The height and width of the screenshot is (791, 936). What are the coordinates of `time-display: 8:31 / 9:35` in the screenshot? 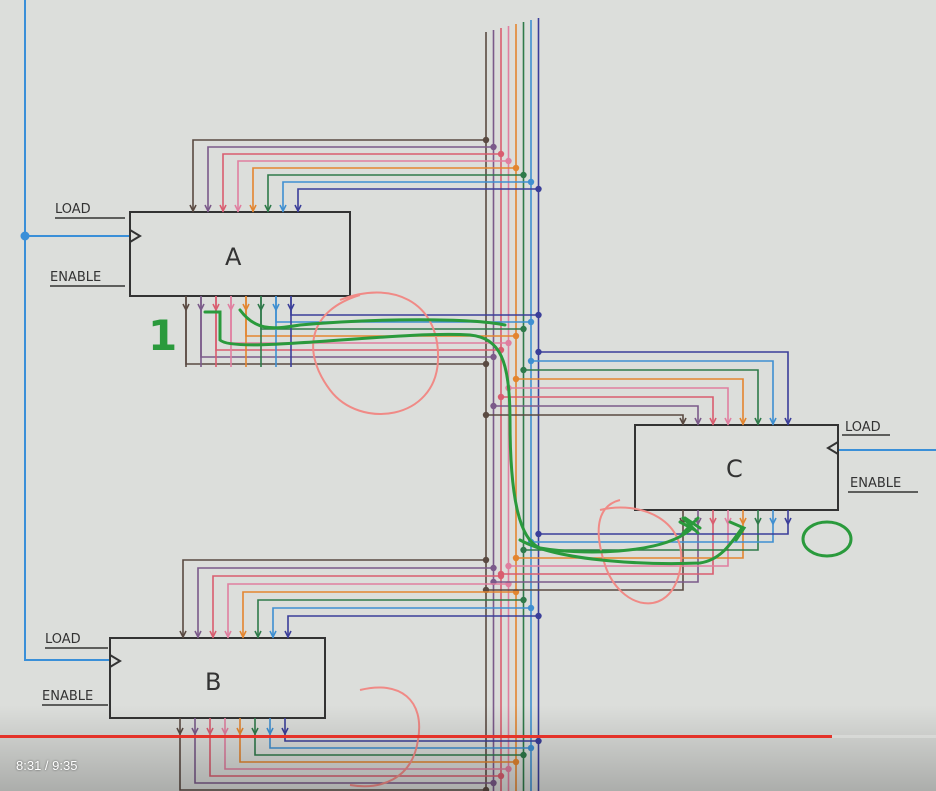 It's located at (47, 765).